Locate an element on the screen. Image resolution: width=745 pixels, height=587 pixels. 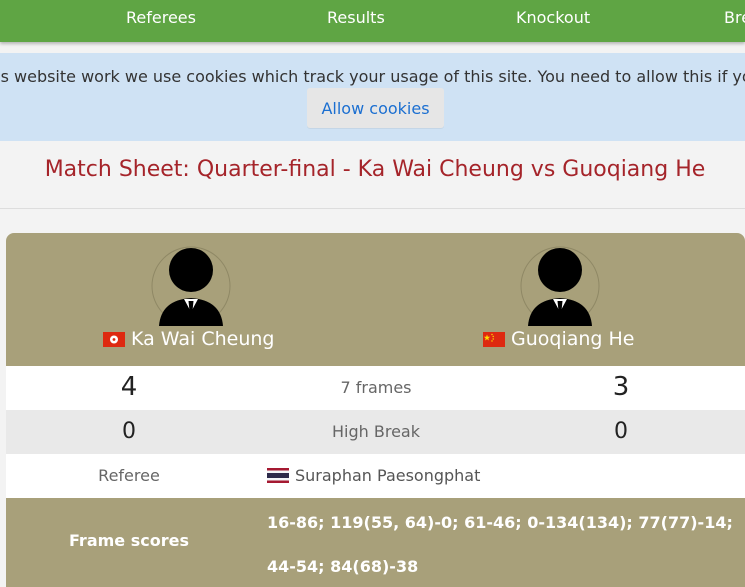
player2-frames: 3 is located at coordinates (621, 387).